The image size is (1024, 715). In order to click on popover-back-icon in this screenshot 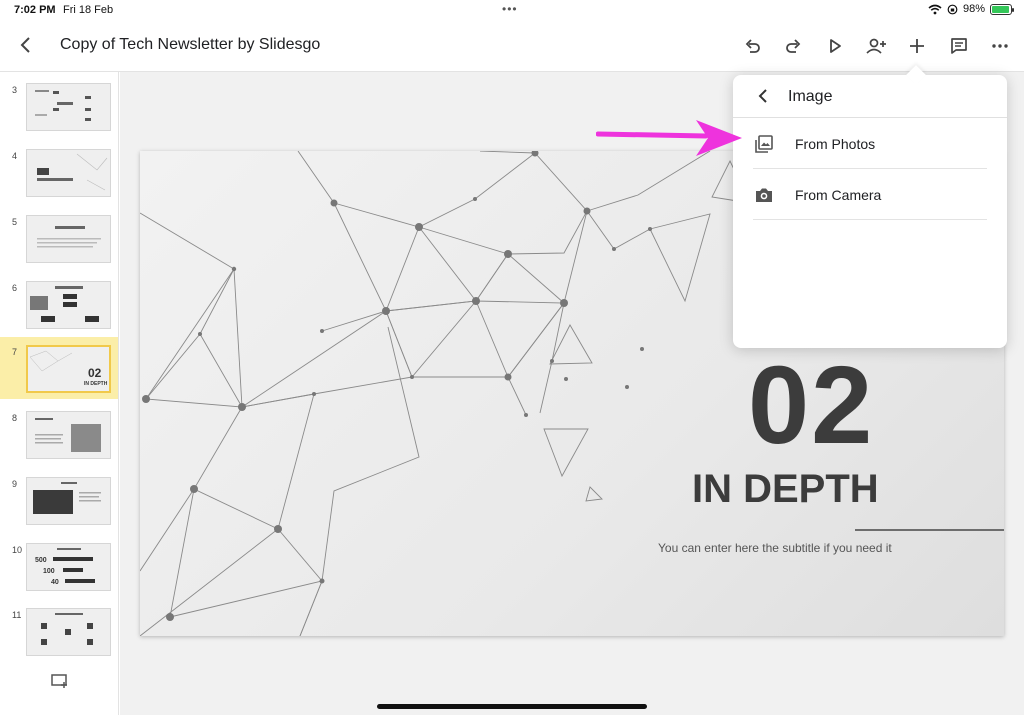, I will do `click(764, 96)`.